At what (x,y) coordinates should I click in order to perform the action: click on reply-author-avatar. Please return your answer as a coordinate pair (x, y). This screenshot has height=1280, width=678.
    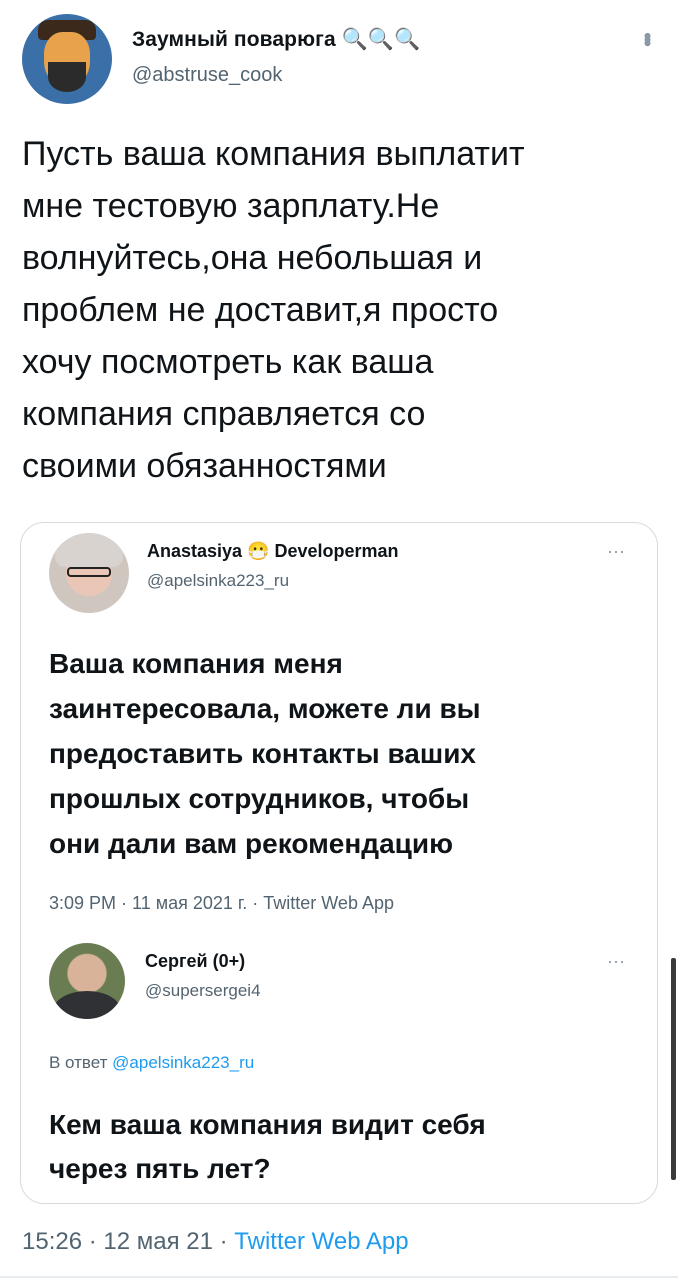
    Looking at the image, I should click on (87, 981).